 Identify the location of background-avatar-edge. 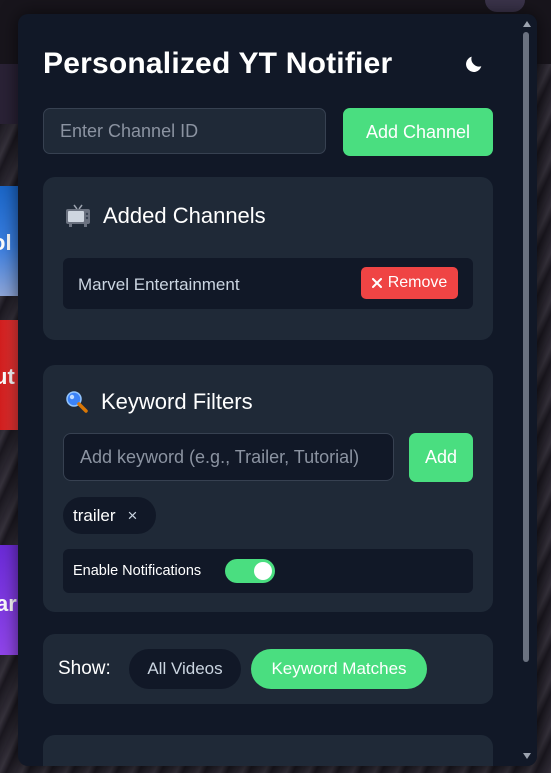
(505, 6).